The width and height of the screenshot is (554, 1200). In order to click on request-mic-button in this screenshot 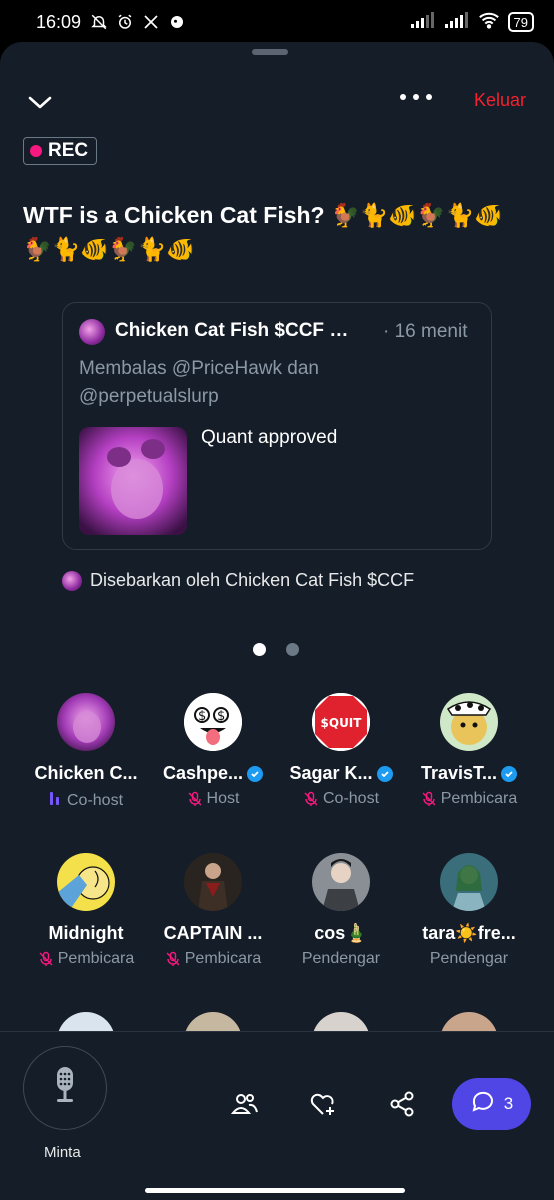, I will do `click(65, 1088)`.